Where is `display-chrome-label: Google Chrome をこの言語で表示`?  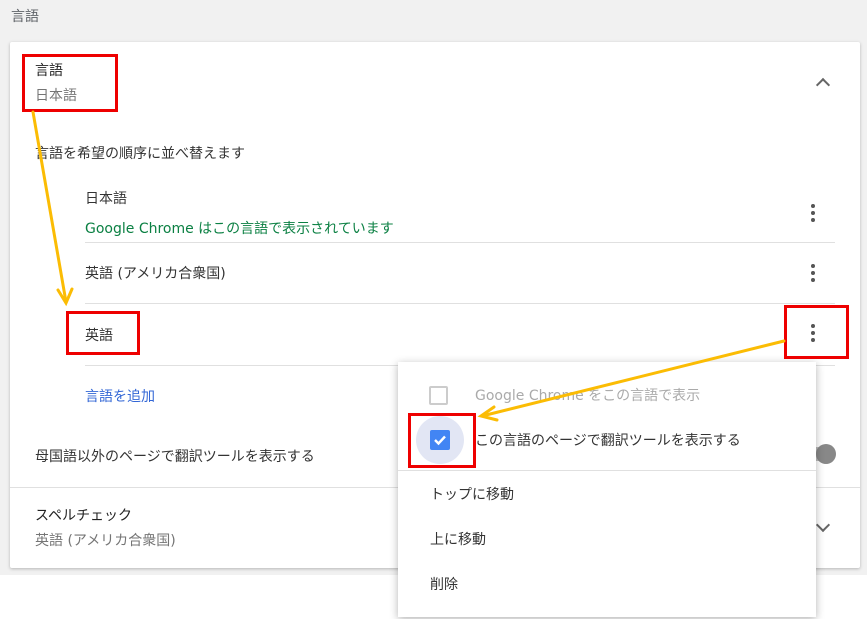 display-chrome-label: Google Chrome をこの言語で表示 is located at coordinates (588, 396).